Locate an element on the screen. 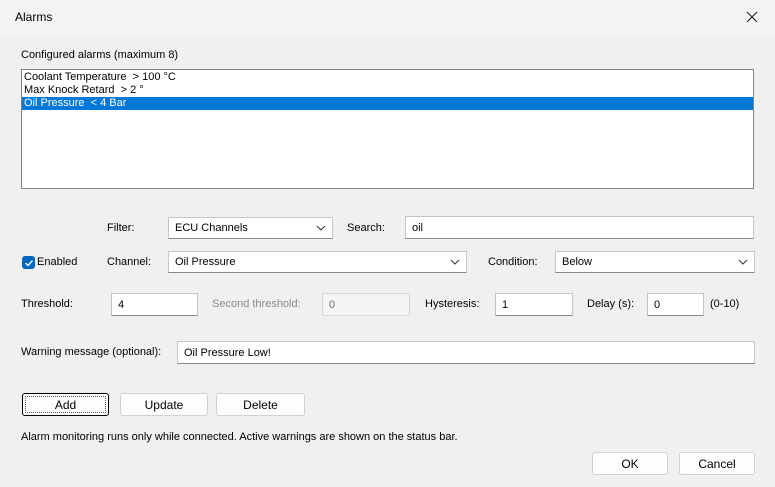 The height and width of the screenshot is (487, 775). enabled-checkbox is located at coordinates (28, 262).